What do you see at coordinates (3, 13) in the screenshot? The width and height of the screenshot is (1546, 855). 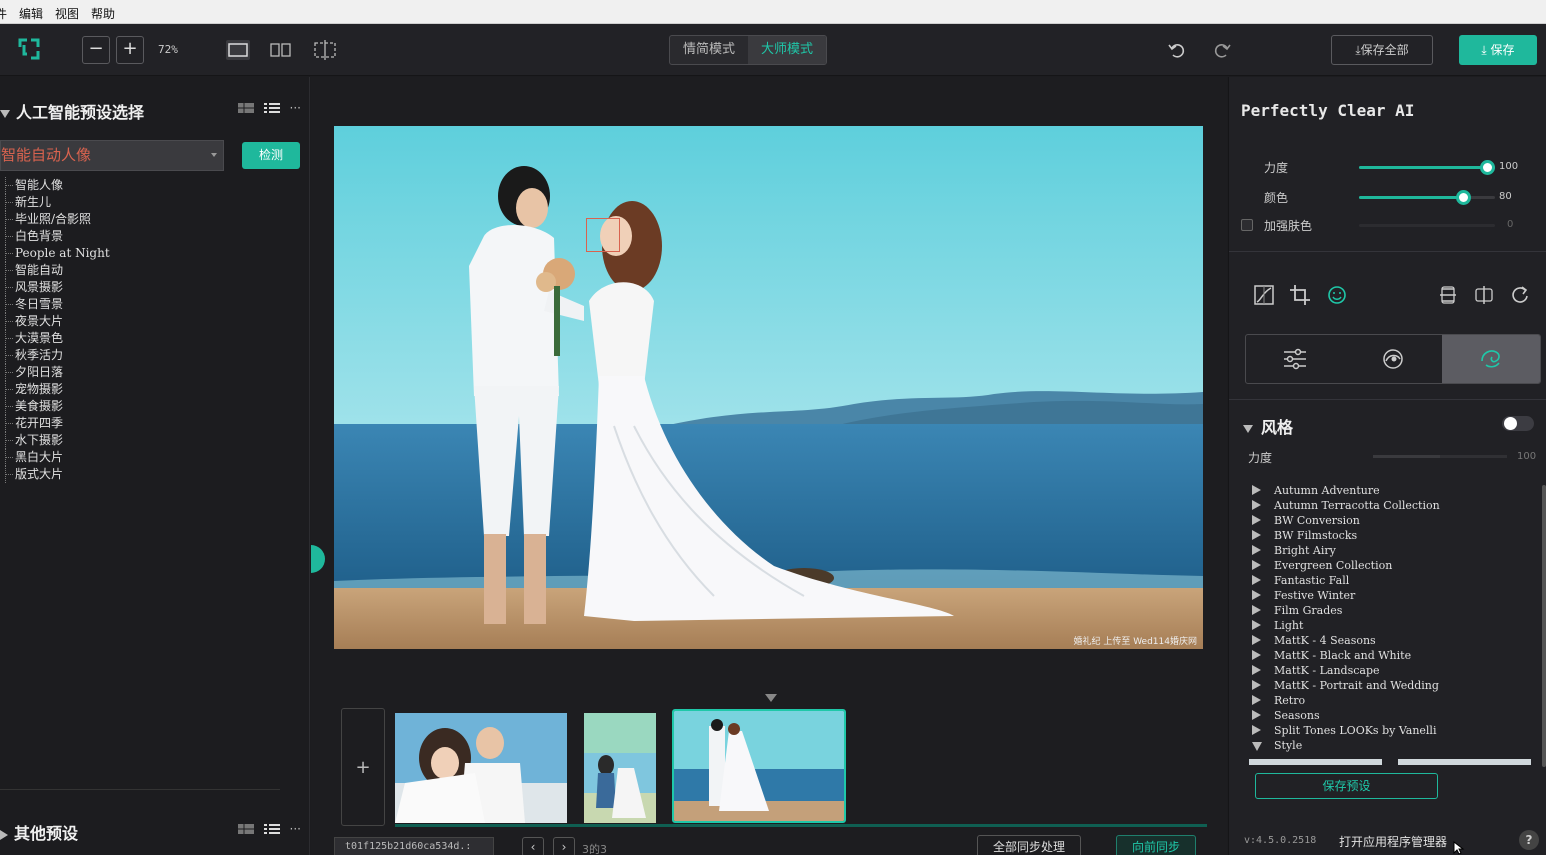 I see `menu-file: 件` at bounding box center [3, 13].